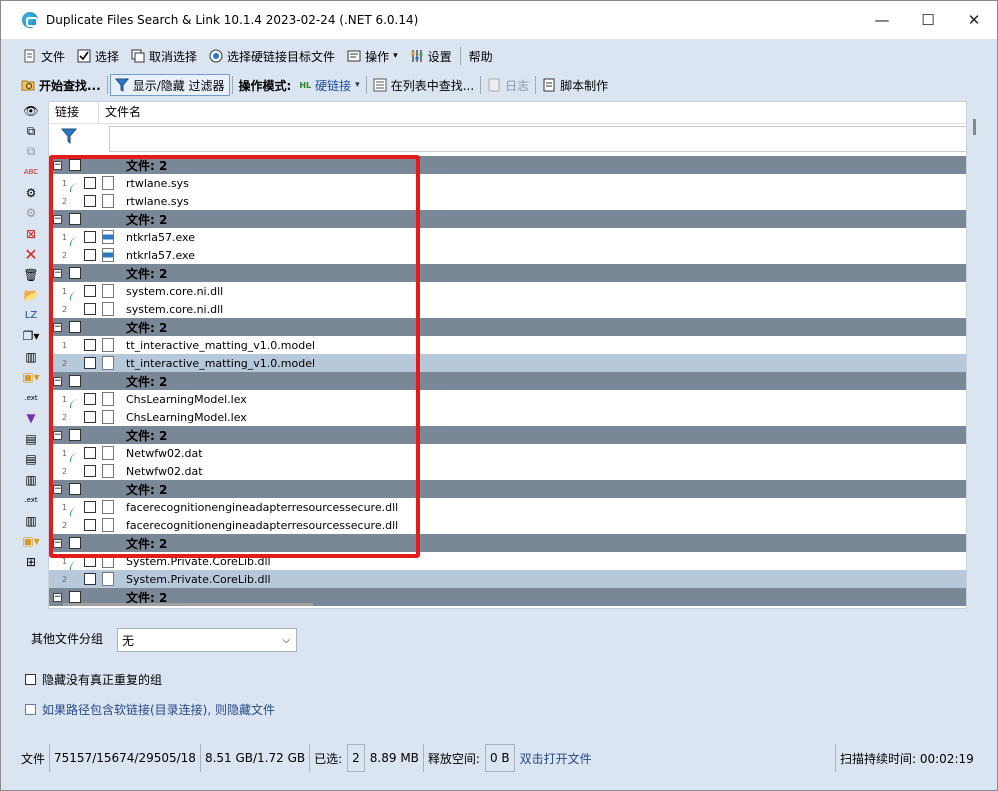 The width and height of the screenshot is (998, 791). What do you see at coordinates (460, 56) in the screenshot?
I see `menu-separator` at bounding box center [460, 56].